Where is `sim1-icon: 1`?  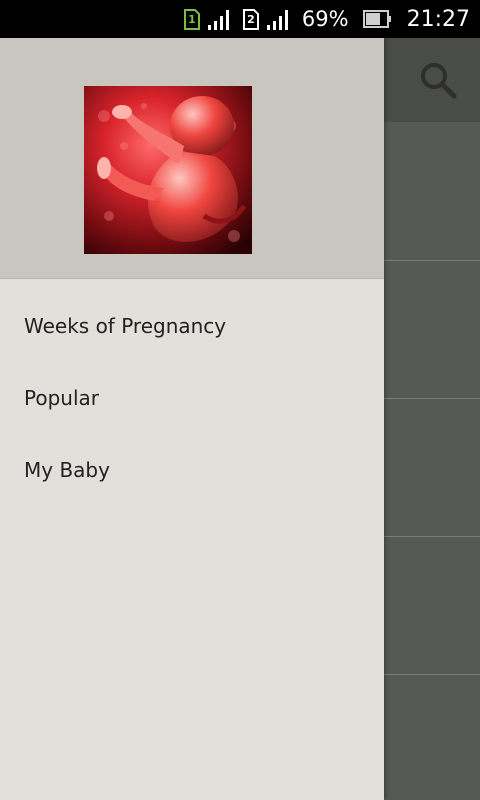
sim1-icon: 1 is located at coordinates (191, 19).